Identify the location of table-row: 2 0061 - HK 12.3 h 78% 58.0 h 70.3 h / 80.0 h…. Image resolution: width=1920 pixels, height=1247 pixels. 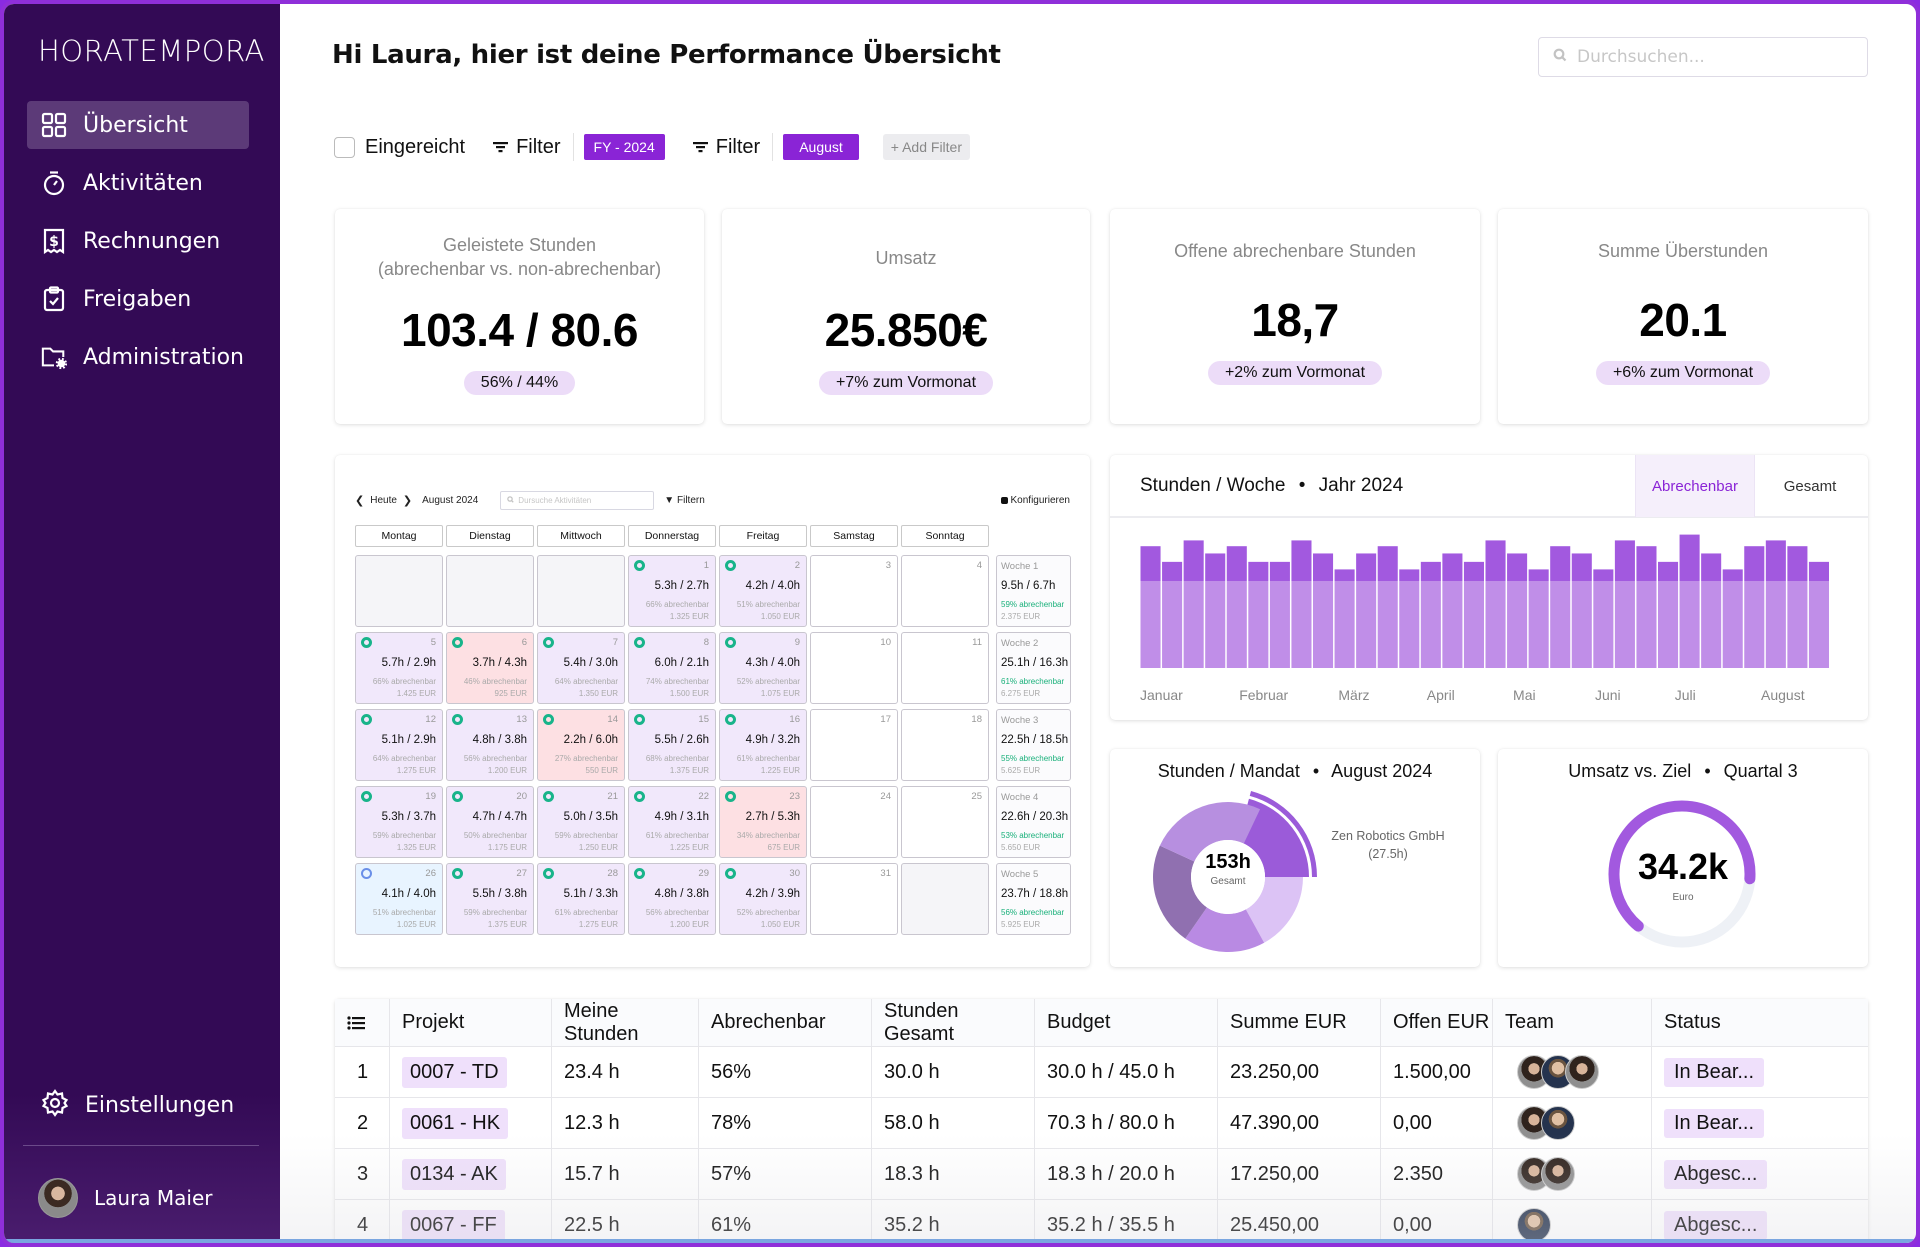
(1101, 1123).